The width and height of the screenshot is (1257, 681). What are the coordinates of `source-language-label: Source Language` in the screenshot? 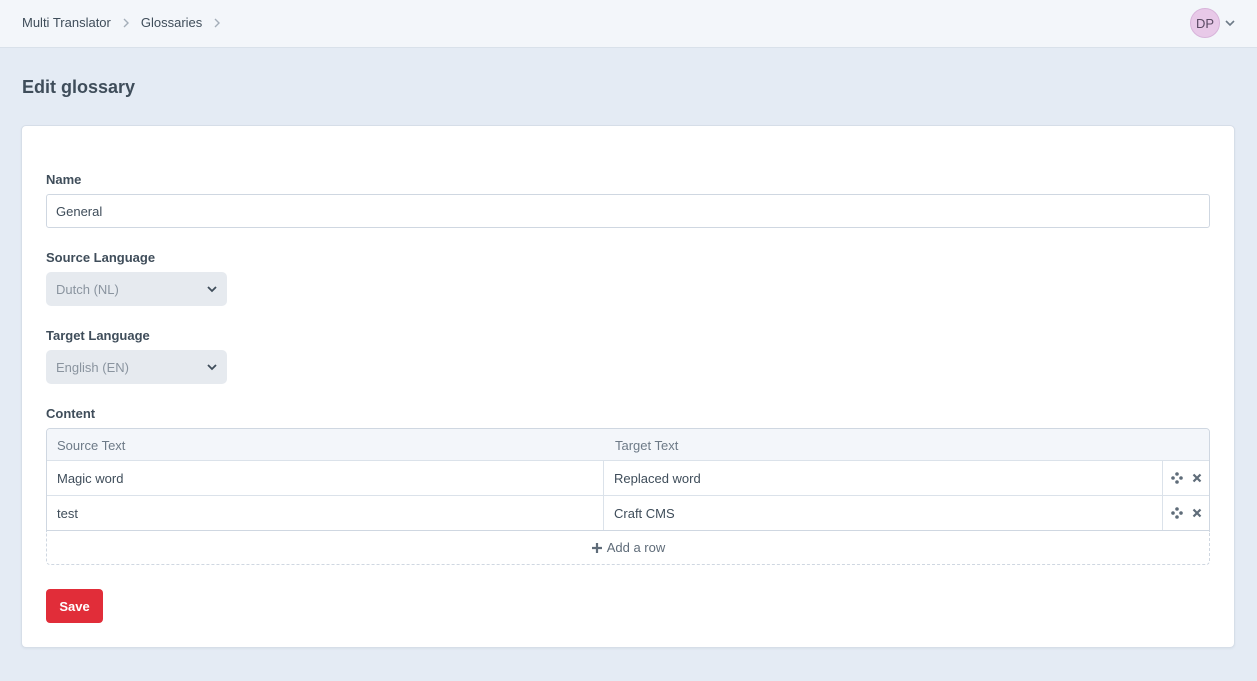 It's located at (101, 257).